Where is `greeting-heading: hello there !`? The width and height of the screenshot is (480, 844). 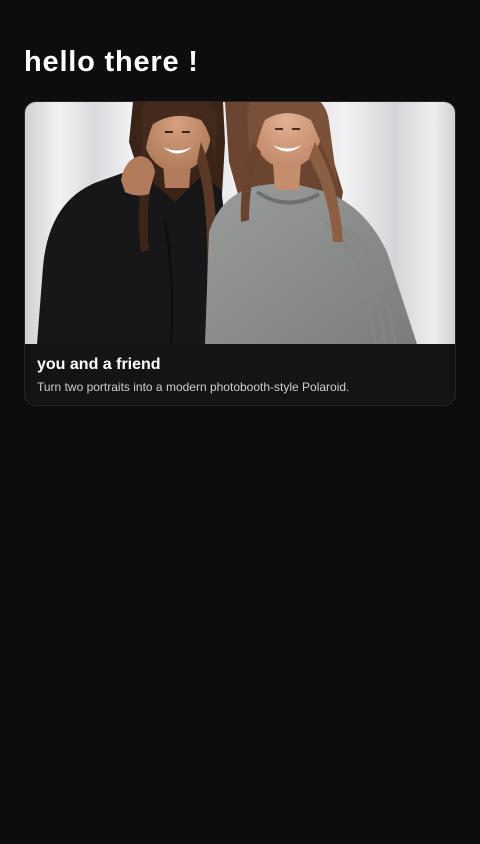
greeting-heading: hello there ! is located at coordinates (111, 62).